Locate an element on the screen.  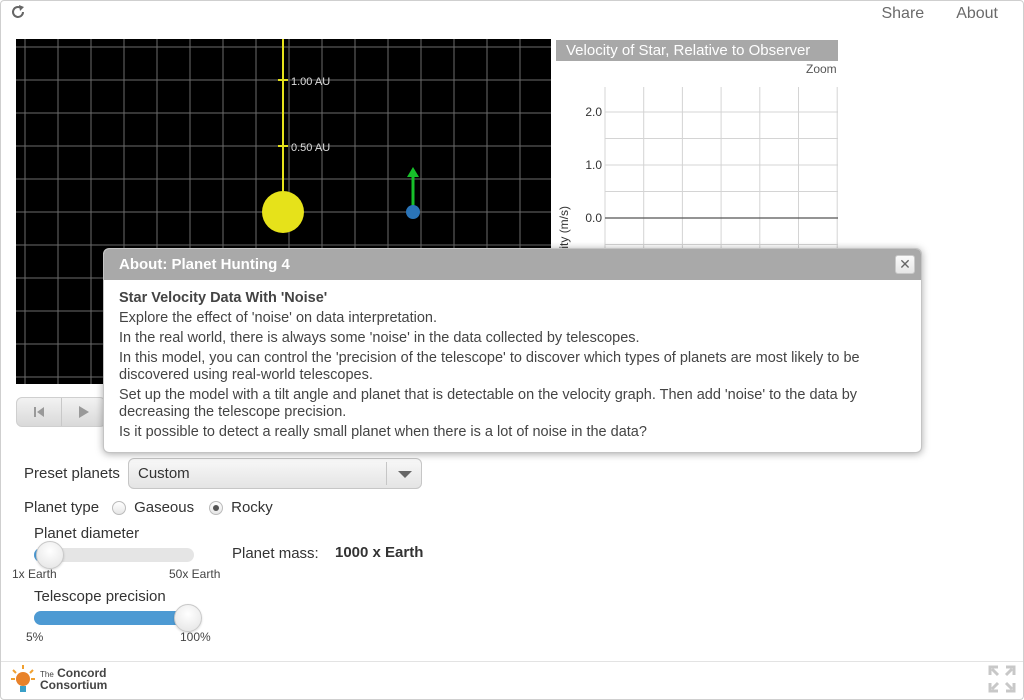
velocity-arrowhead is located at coordinates (413, 172).